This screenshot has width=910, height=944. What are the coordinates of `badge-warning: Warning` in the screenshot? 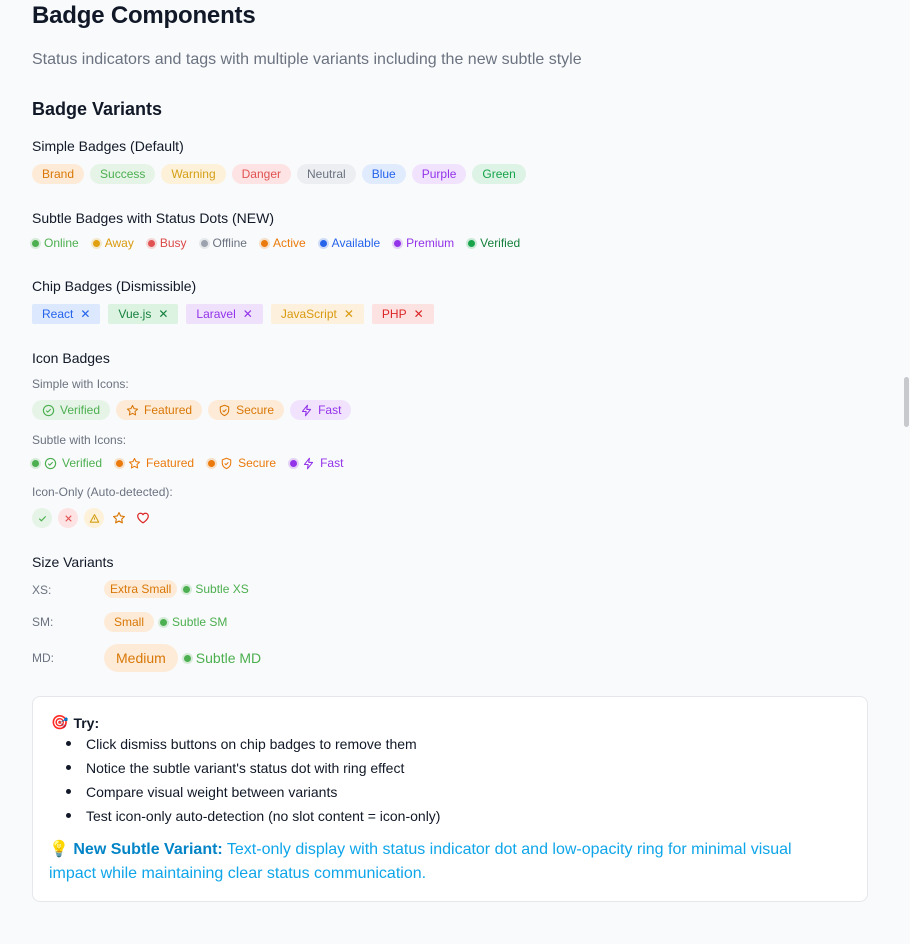 It's located at (193, 174).